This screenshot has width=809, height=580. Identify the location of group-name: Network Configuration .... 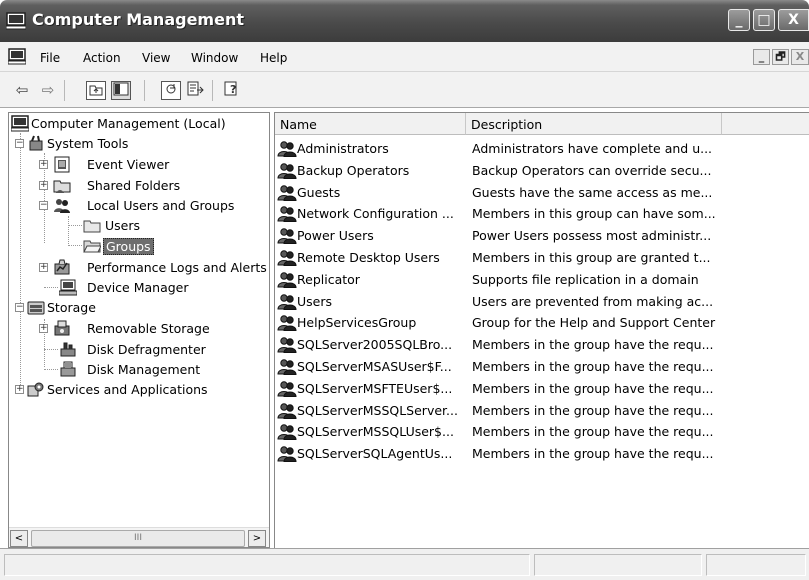
(375, 214).